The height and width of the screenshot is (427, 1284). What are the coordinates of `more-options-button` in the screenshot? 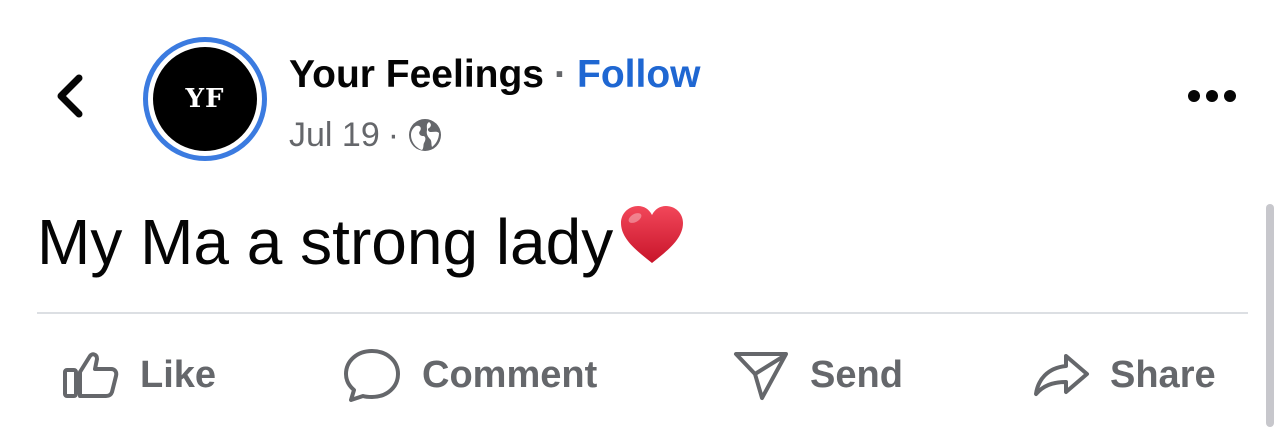 It's located at (1212, 96).